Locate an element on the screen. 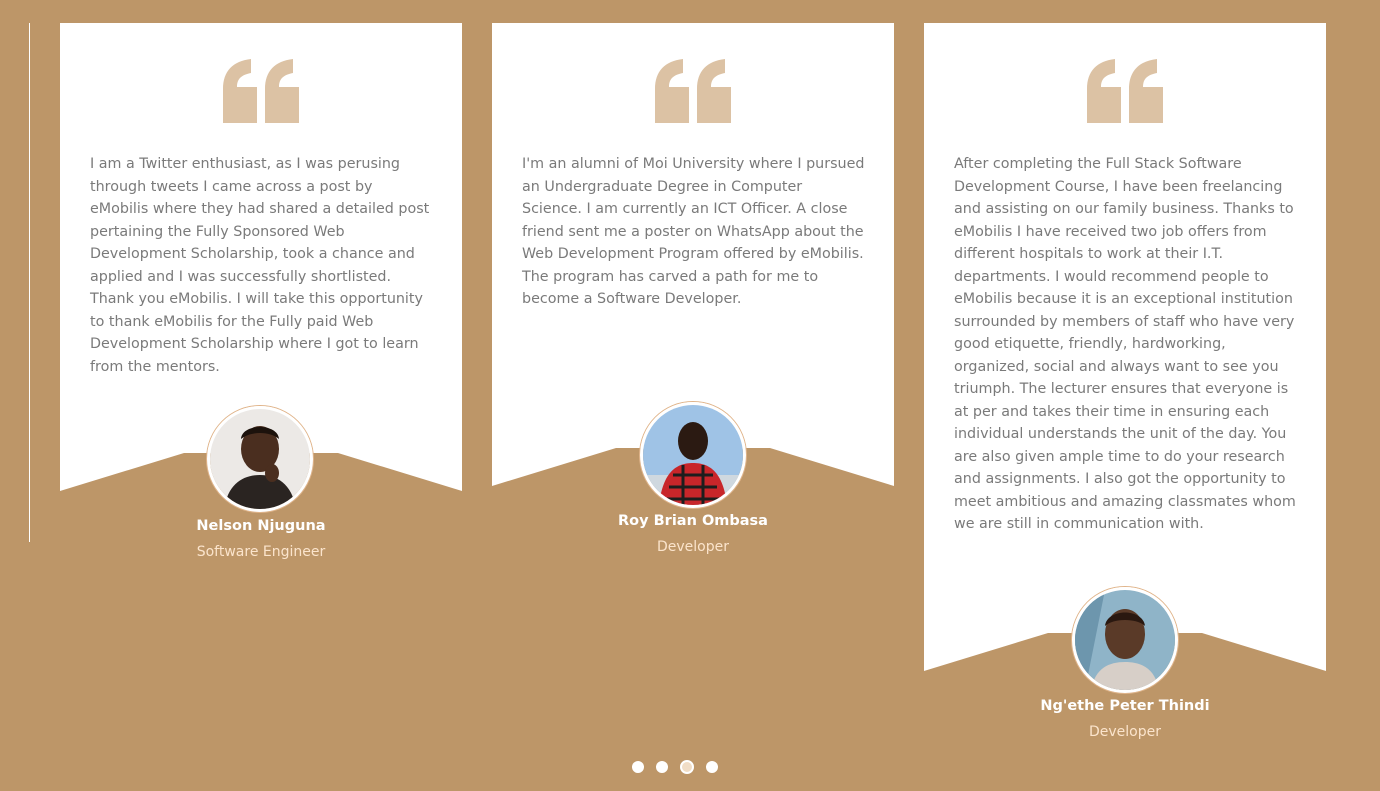 The width and height of the screenshot is (1380, 791). carousel-dots is located at coordinates (675, 767).